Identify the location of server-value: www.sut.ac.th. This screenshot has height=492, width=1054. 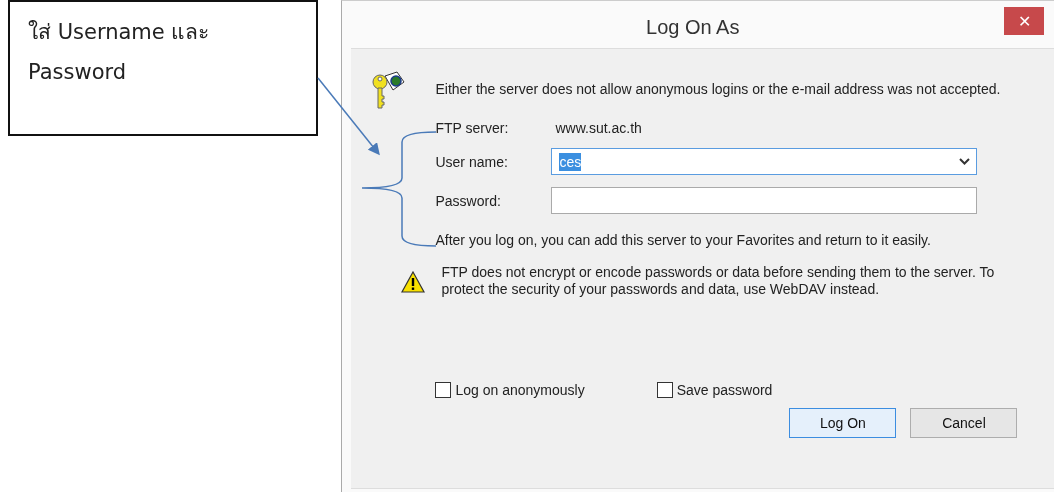
(598, 128).